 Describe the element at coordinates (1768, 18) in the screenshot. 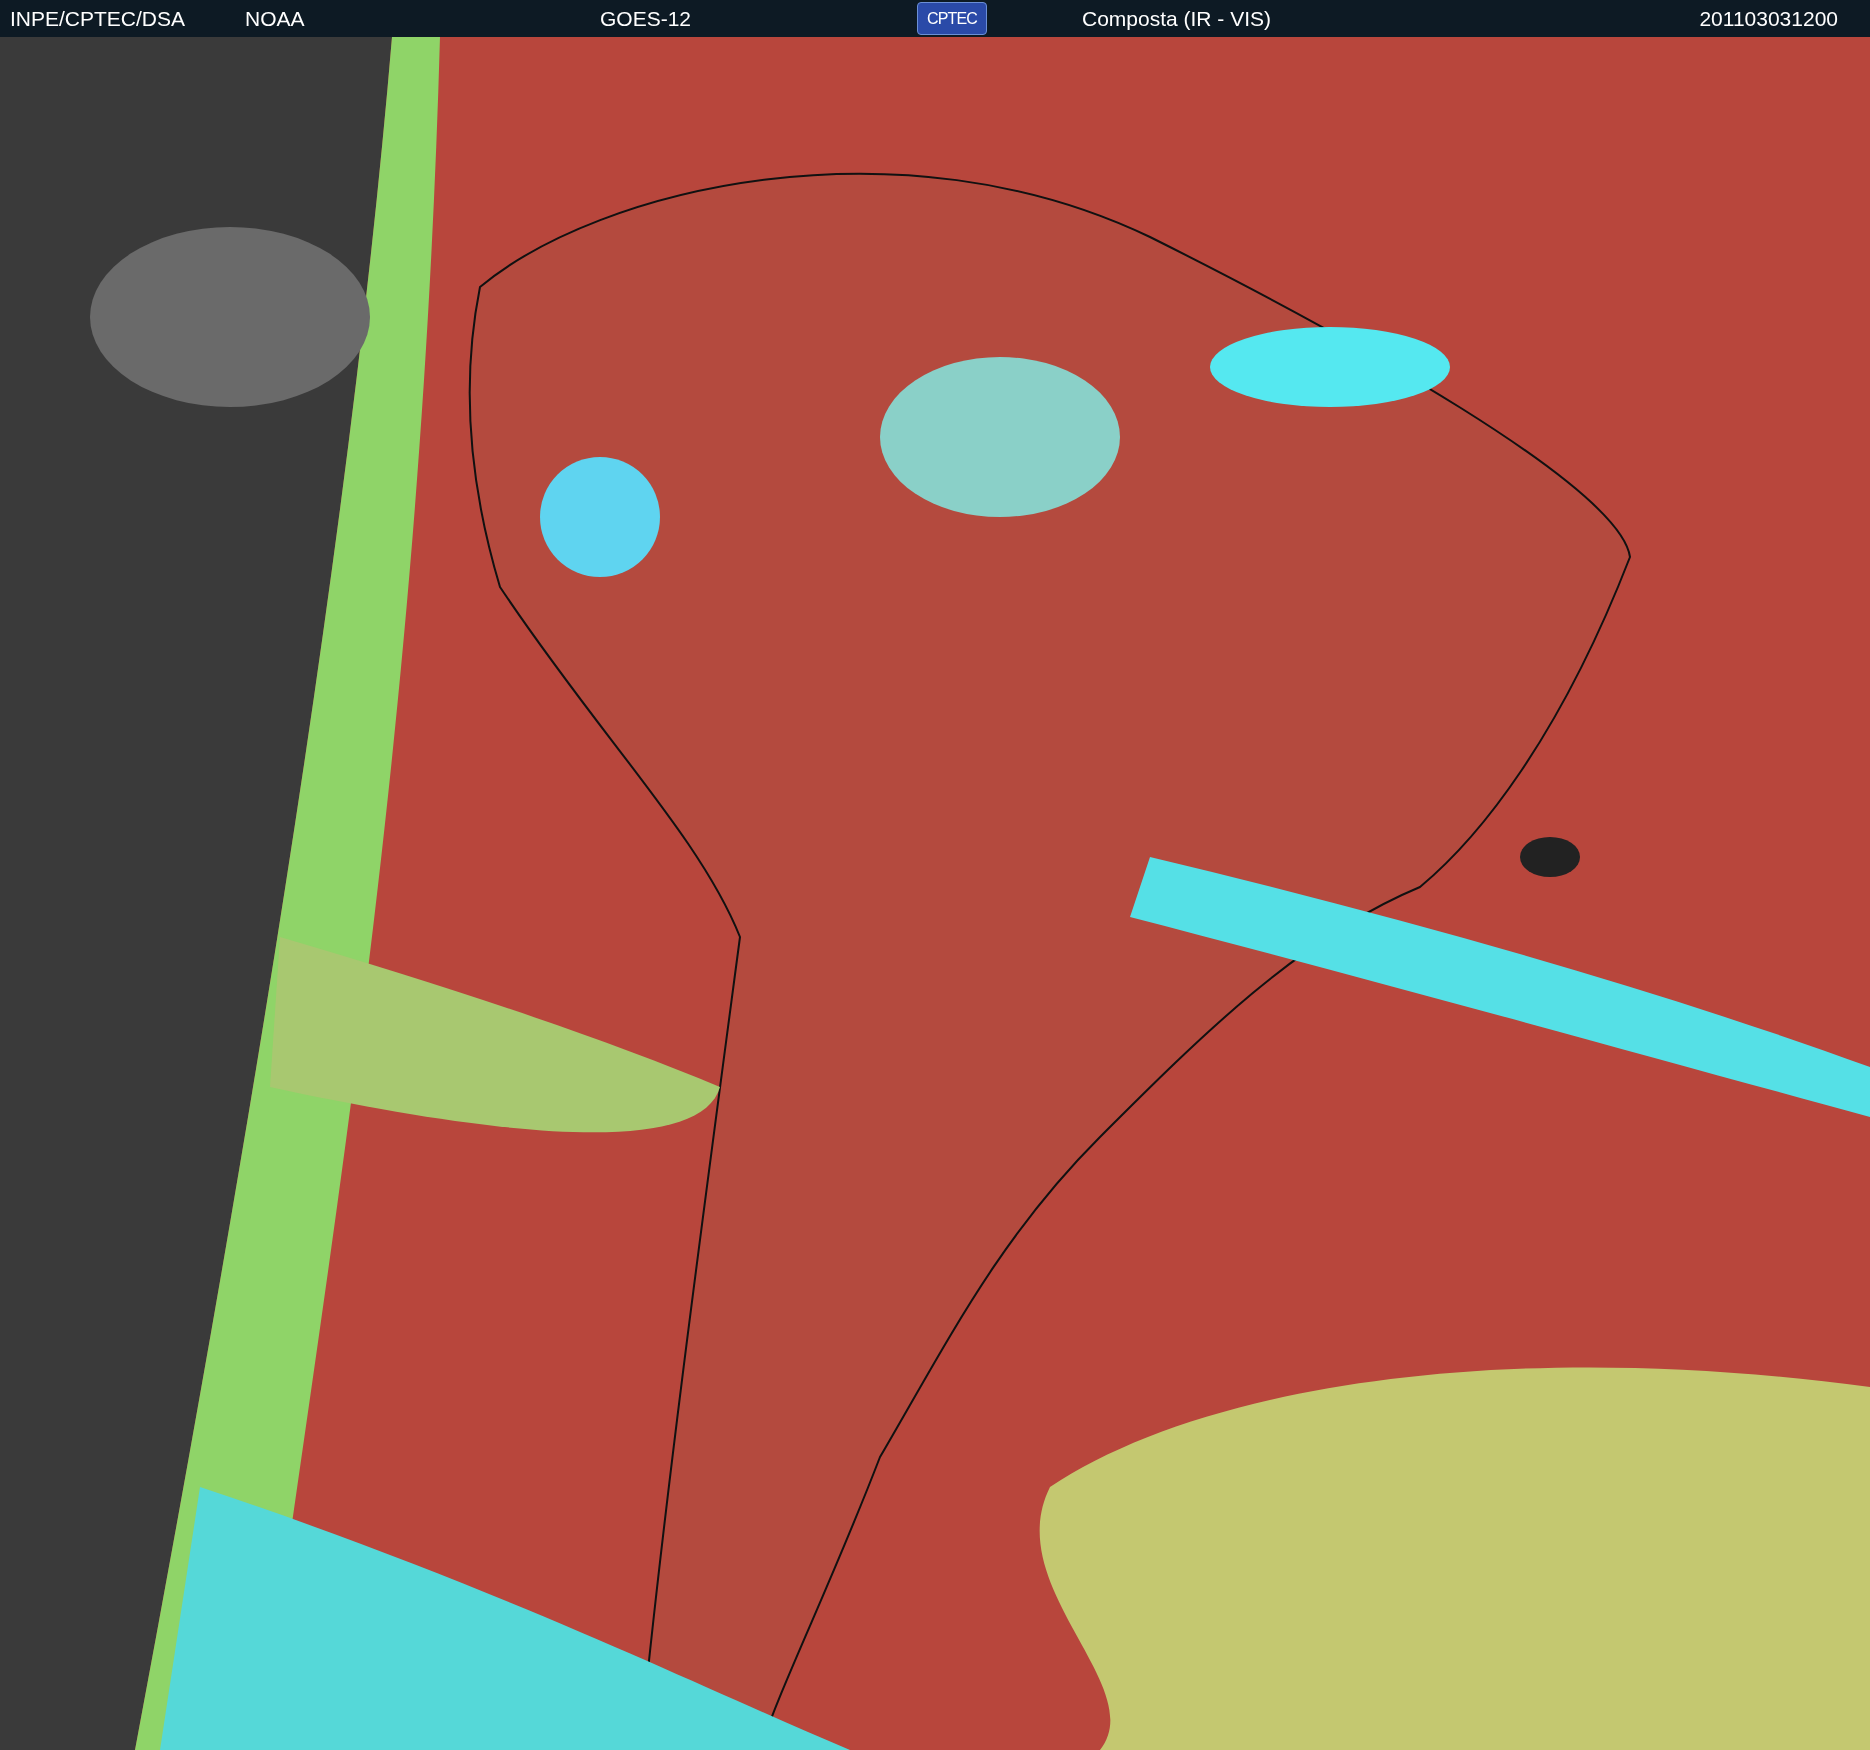

I see `timestamp-label: 201103031200` at that location.